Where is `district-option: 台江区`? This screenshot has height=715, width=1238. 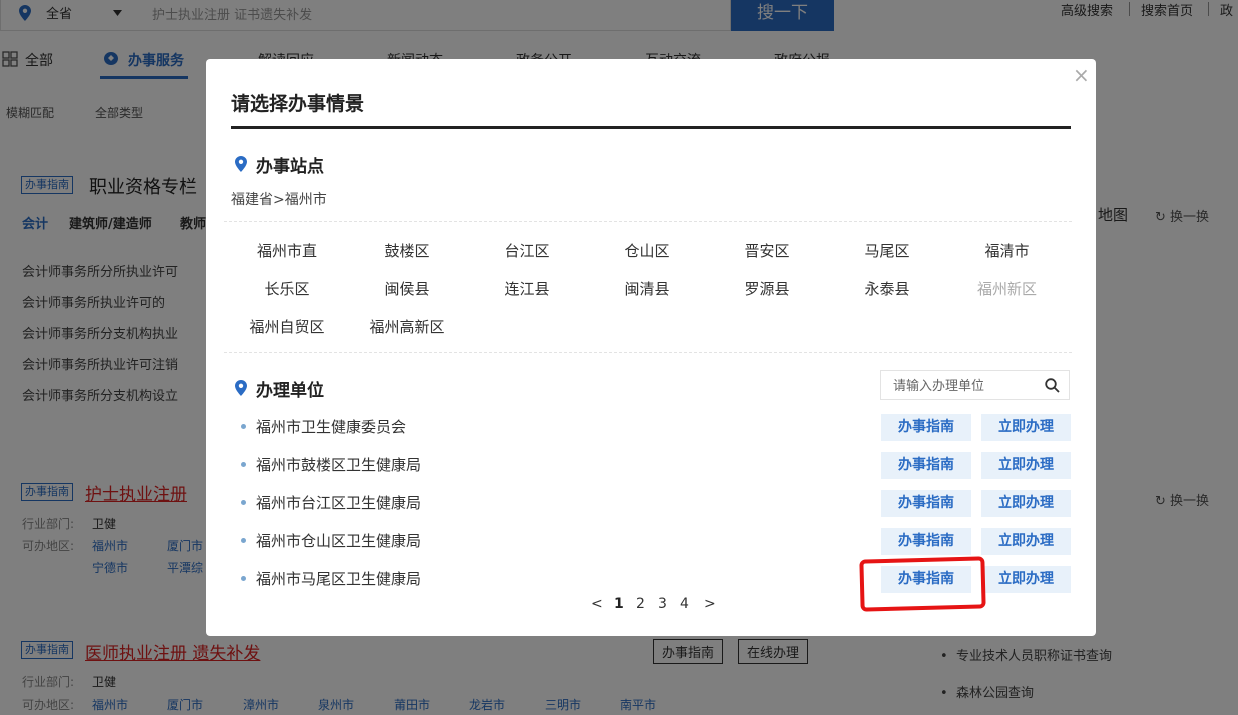 district-option: 台江区 is located at coordinates (527, 250).